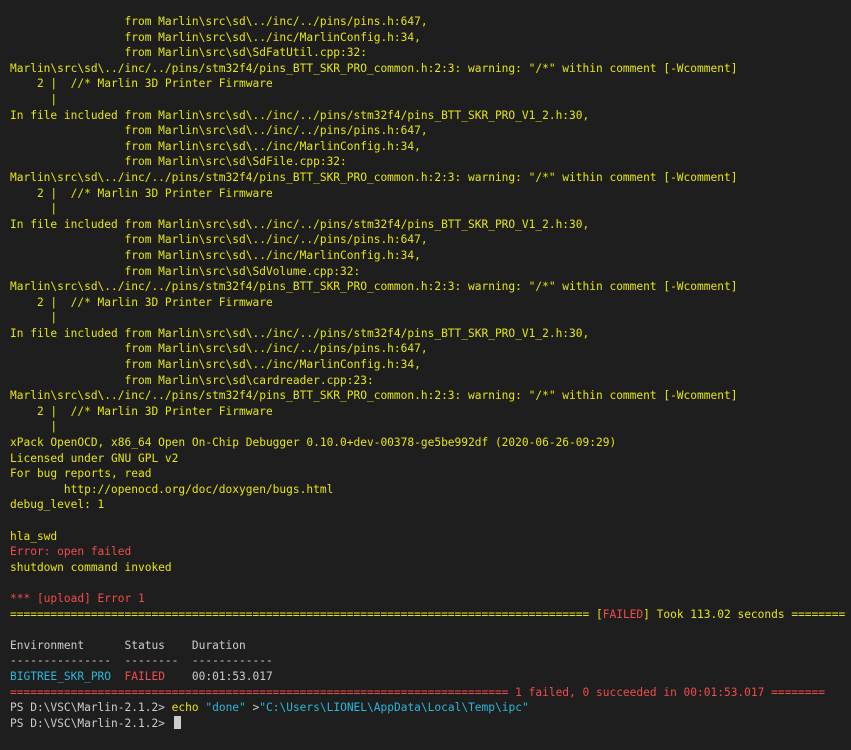  What do you see at coordinates (77, 598) in the screenshot?
I see `log-line: *** [upload] Error 1` at bounding box center [77, 598].